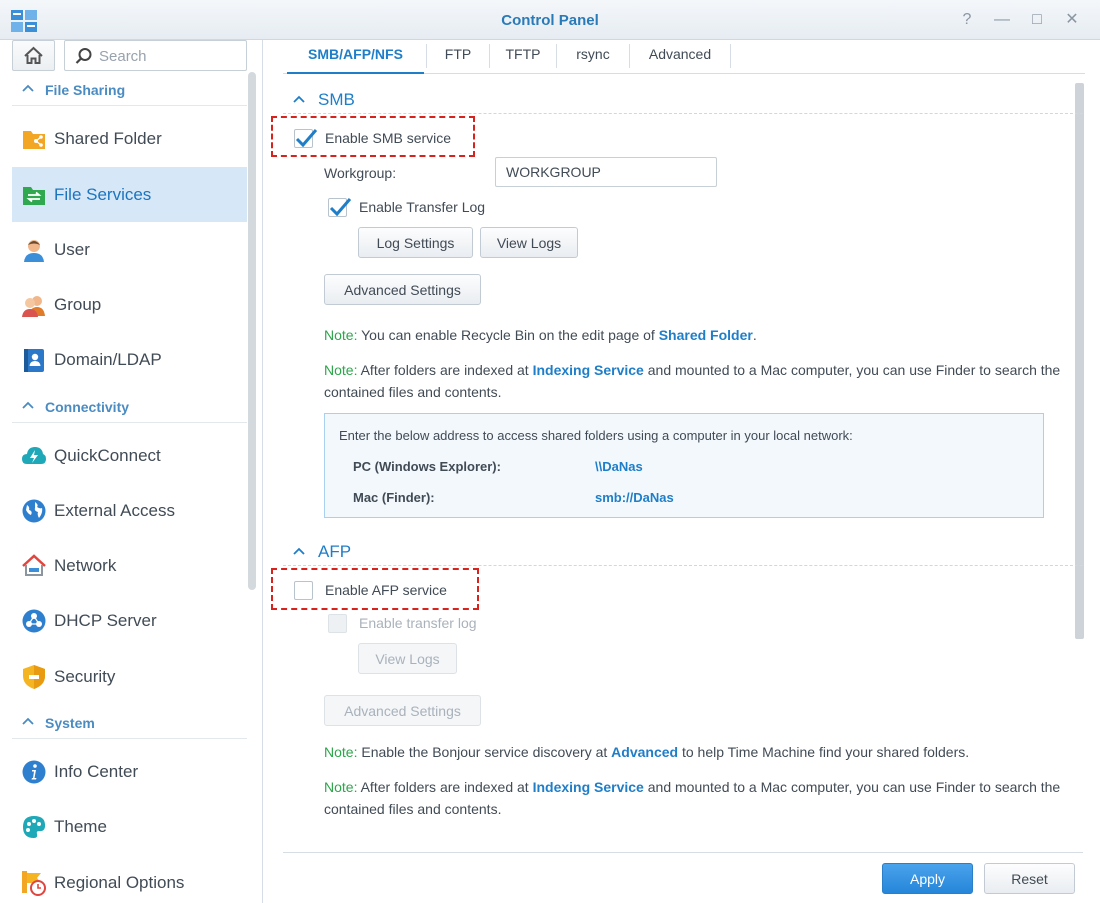 The height and width of the screenshot is (903, 1100). Describe the element at coordinates (388, 138) in the screenshot. I see `enable-smb-label: Enable SMB service` at that location.